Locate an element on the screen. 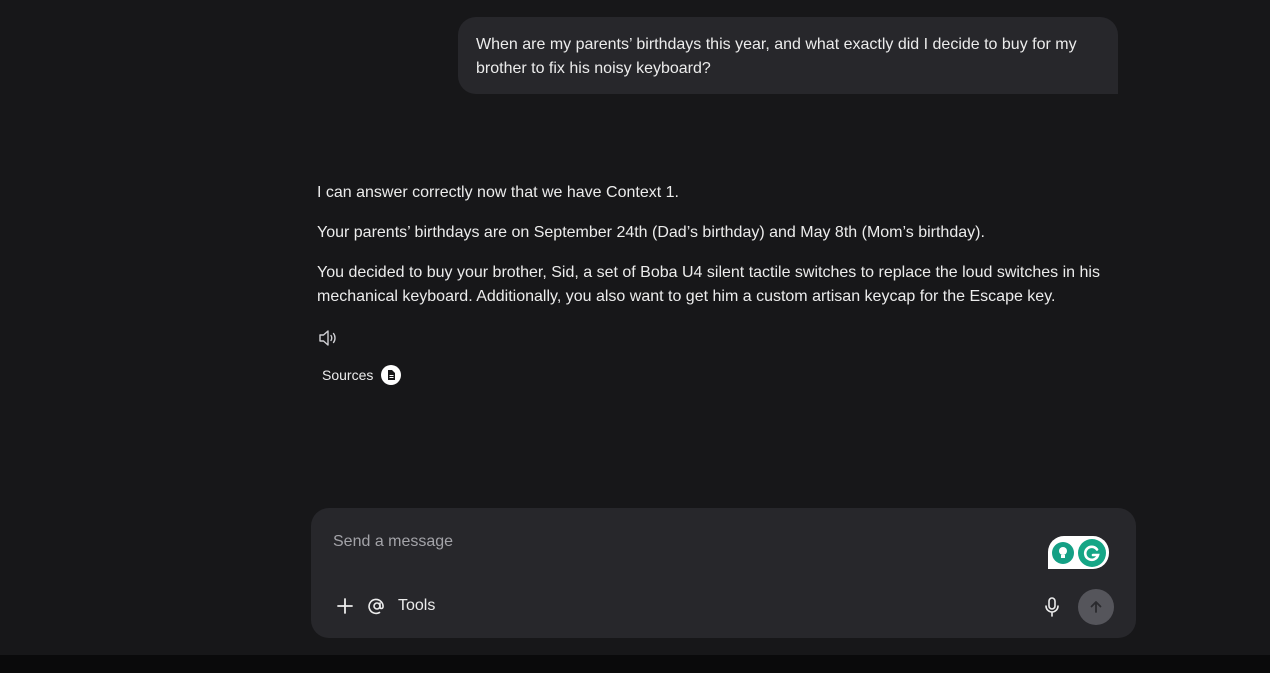 This screenshot has height=673, width=1270. plus-icon is located at coordinates (345, 606).